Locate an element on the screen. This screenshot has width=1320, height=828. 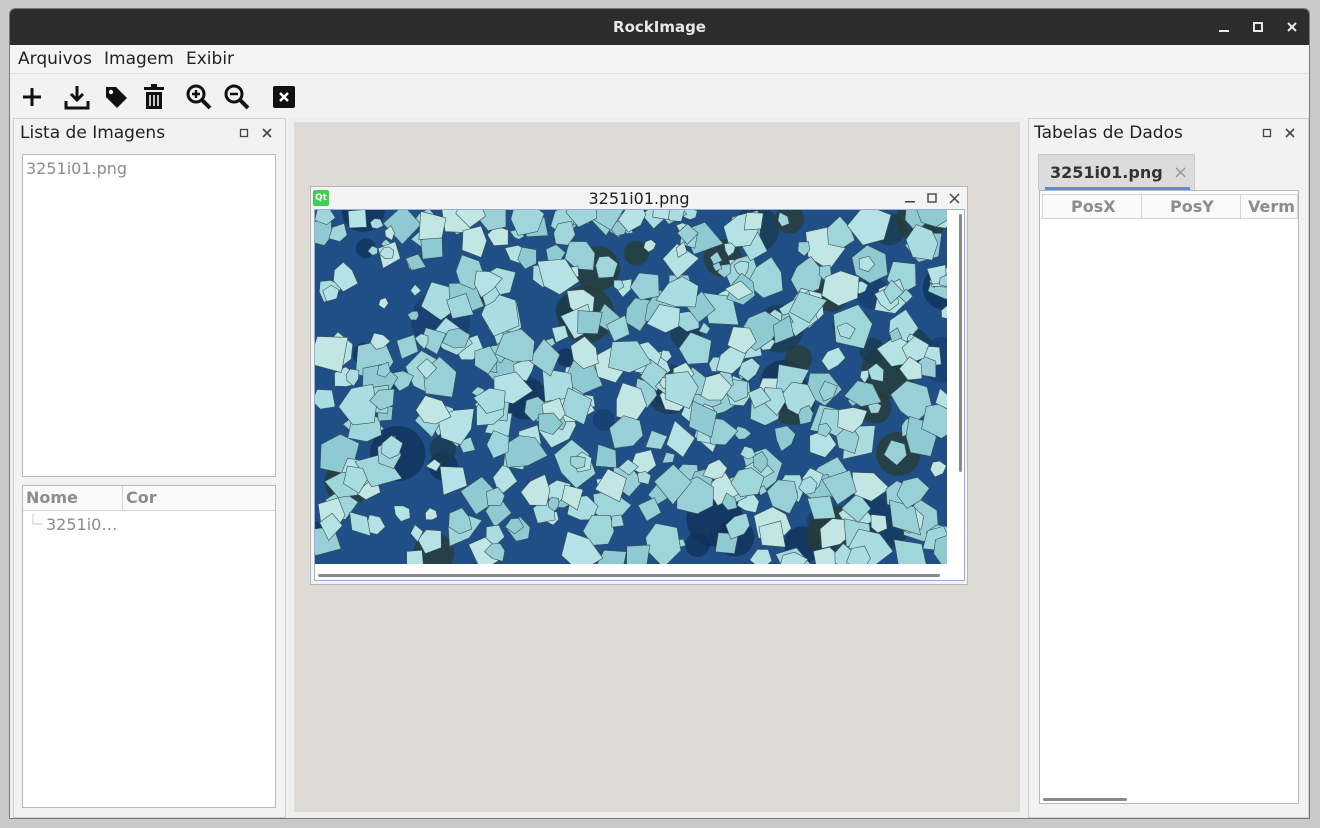
window-title: RockImage is located at coordinates (659, 27).